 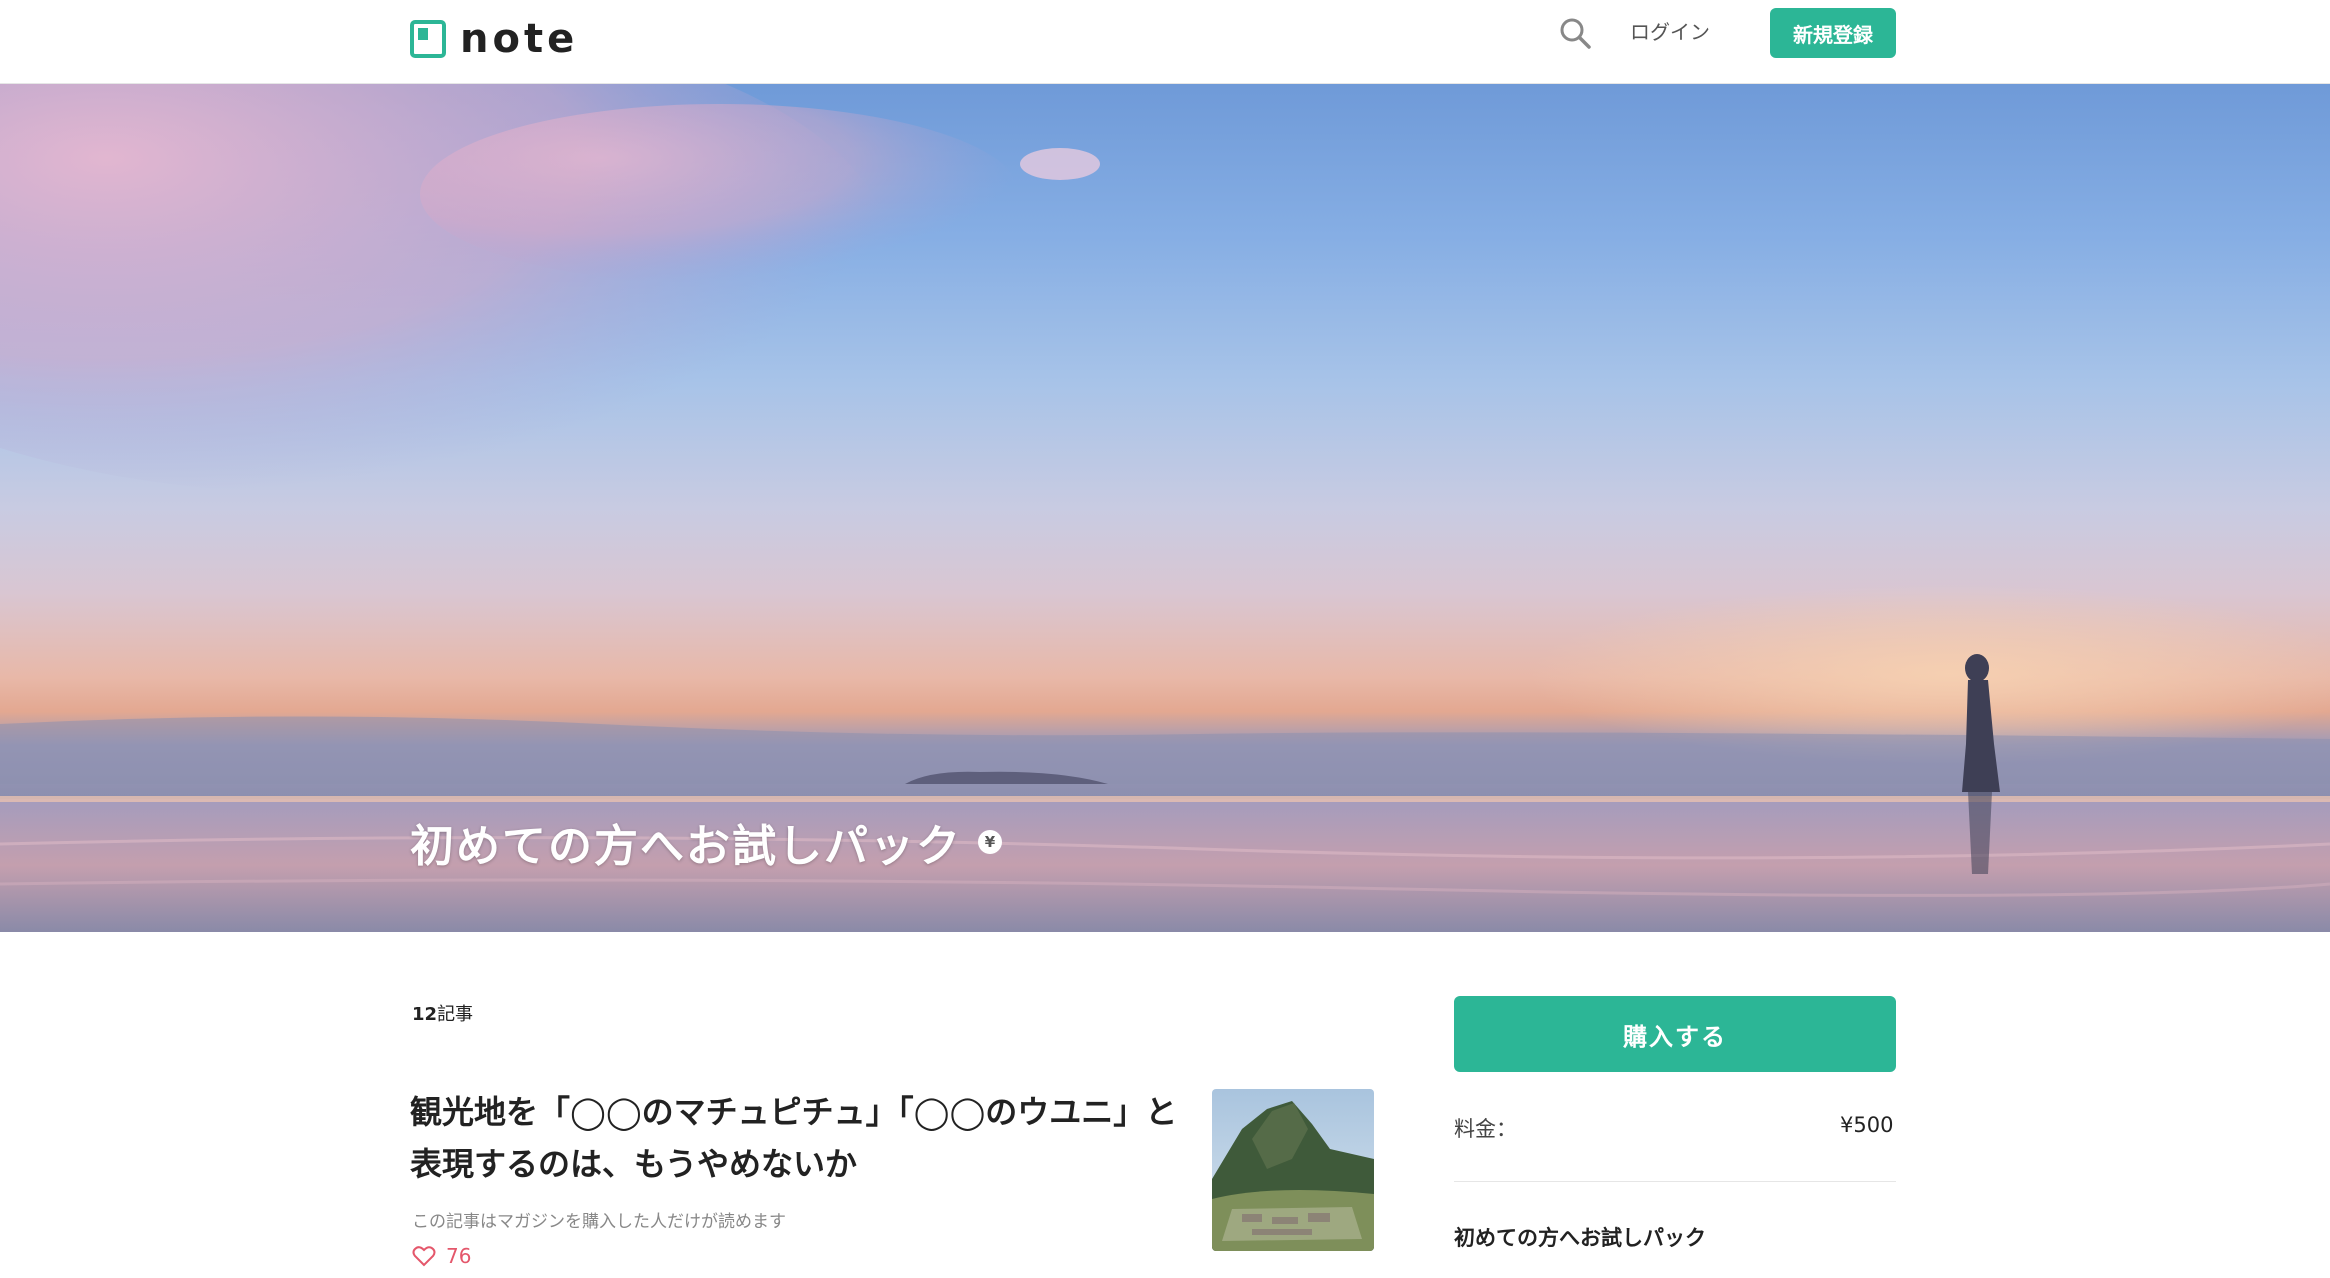 I want to click on like-count: 76, so click(x=459, y=1256).